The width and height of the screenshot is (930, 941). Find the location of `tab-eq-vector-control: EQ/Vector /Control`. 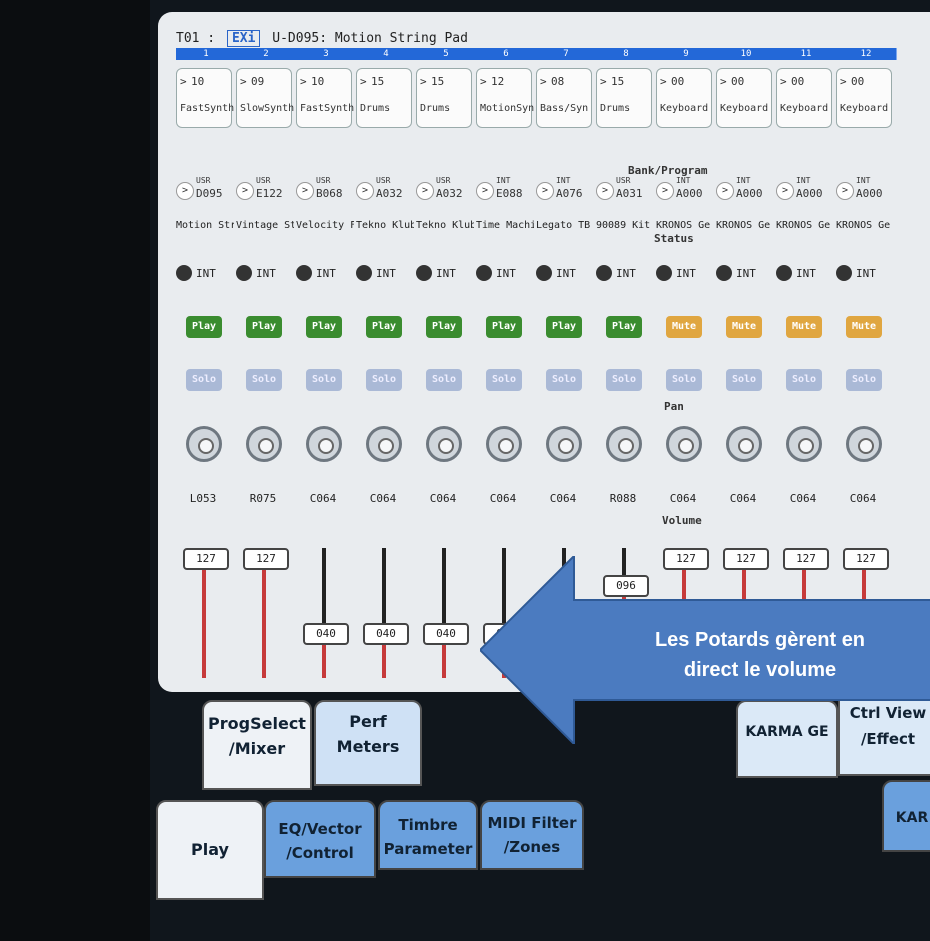

tab-eq-vector-control: EQ/Vector /Control is located at coordinates (320, 839).